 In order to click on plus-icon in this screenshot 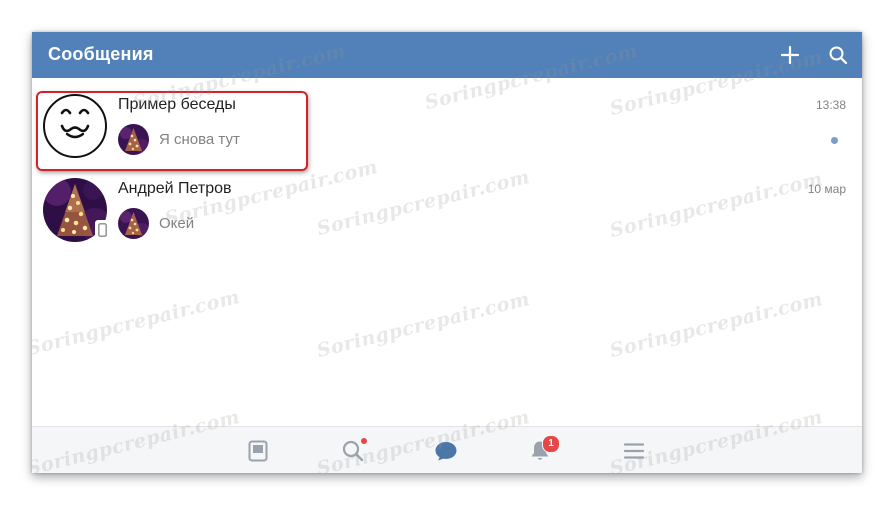, I will do `click(790, 55)`.